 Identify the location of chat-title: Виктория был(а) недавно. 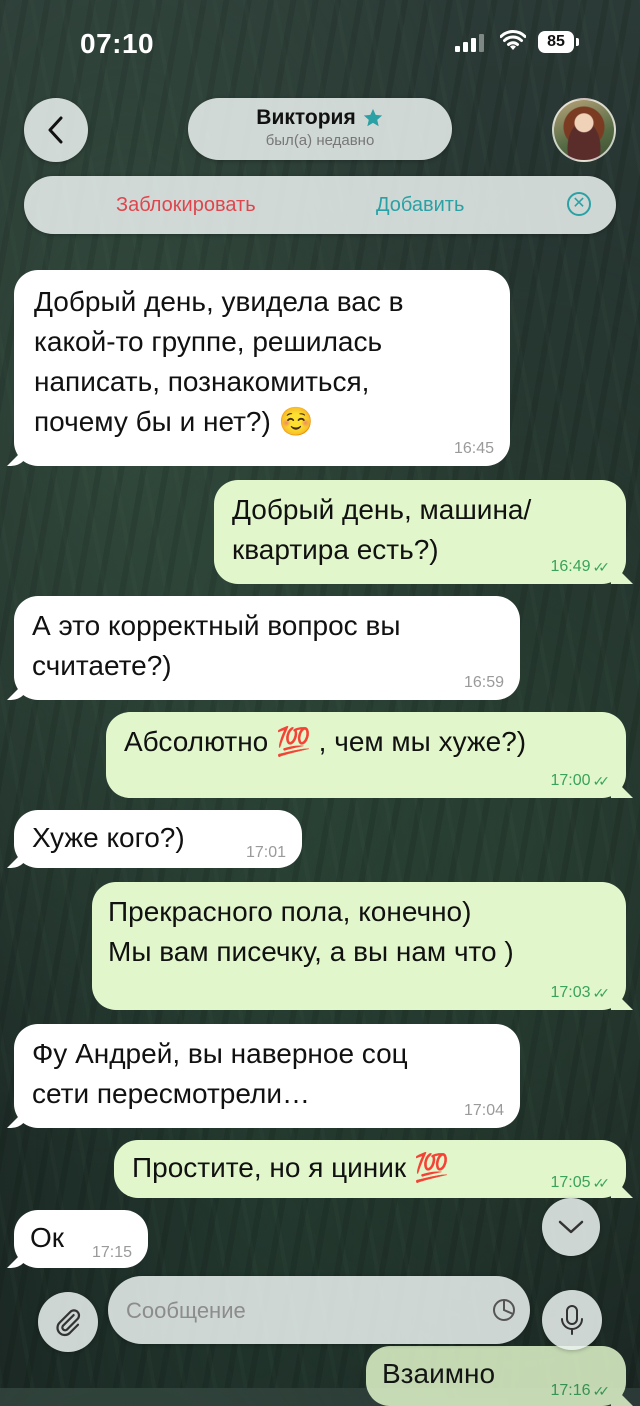
(320, 129).